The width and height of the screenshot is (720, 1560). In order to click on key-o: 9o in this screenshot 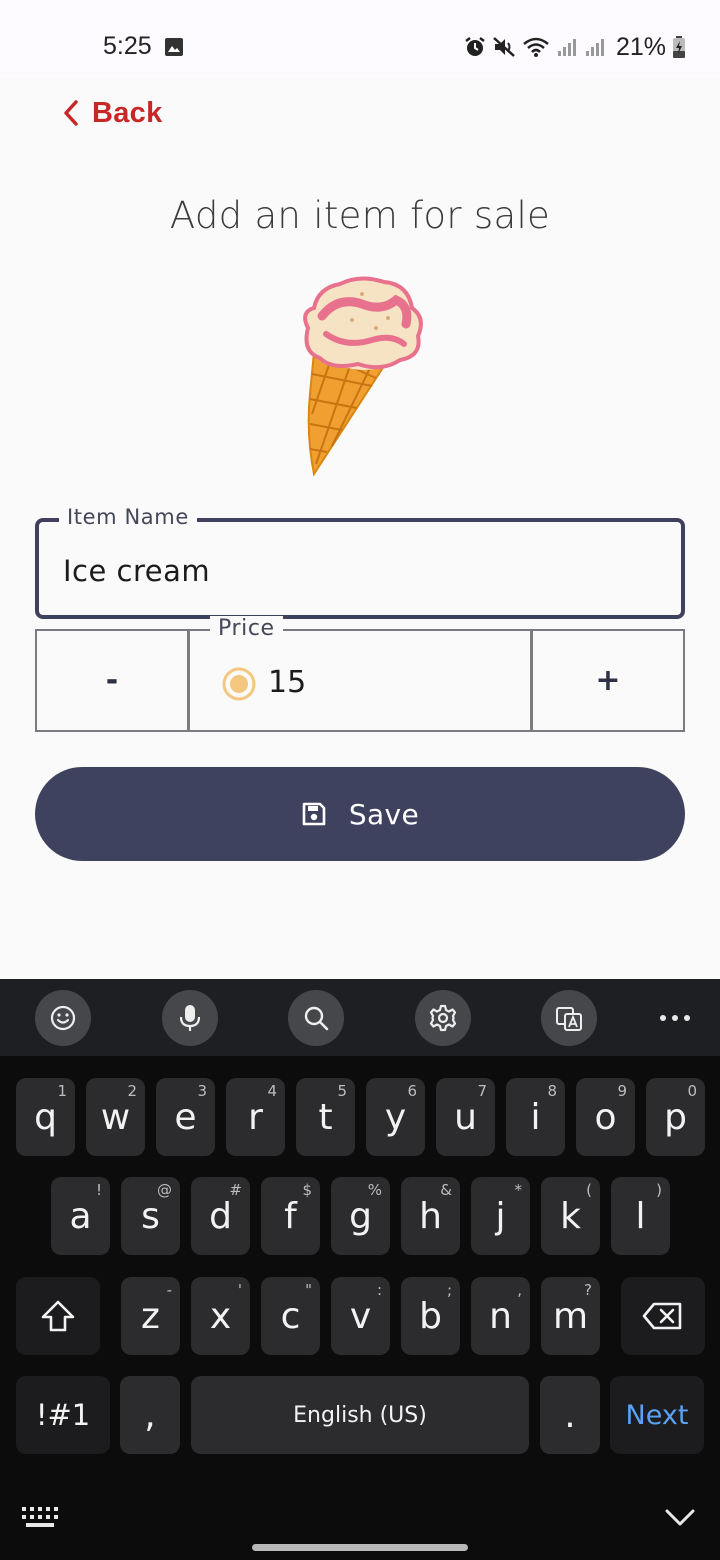, I will do `click(605, 1117)`.